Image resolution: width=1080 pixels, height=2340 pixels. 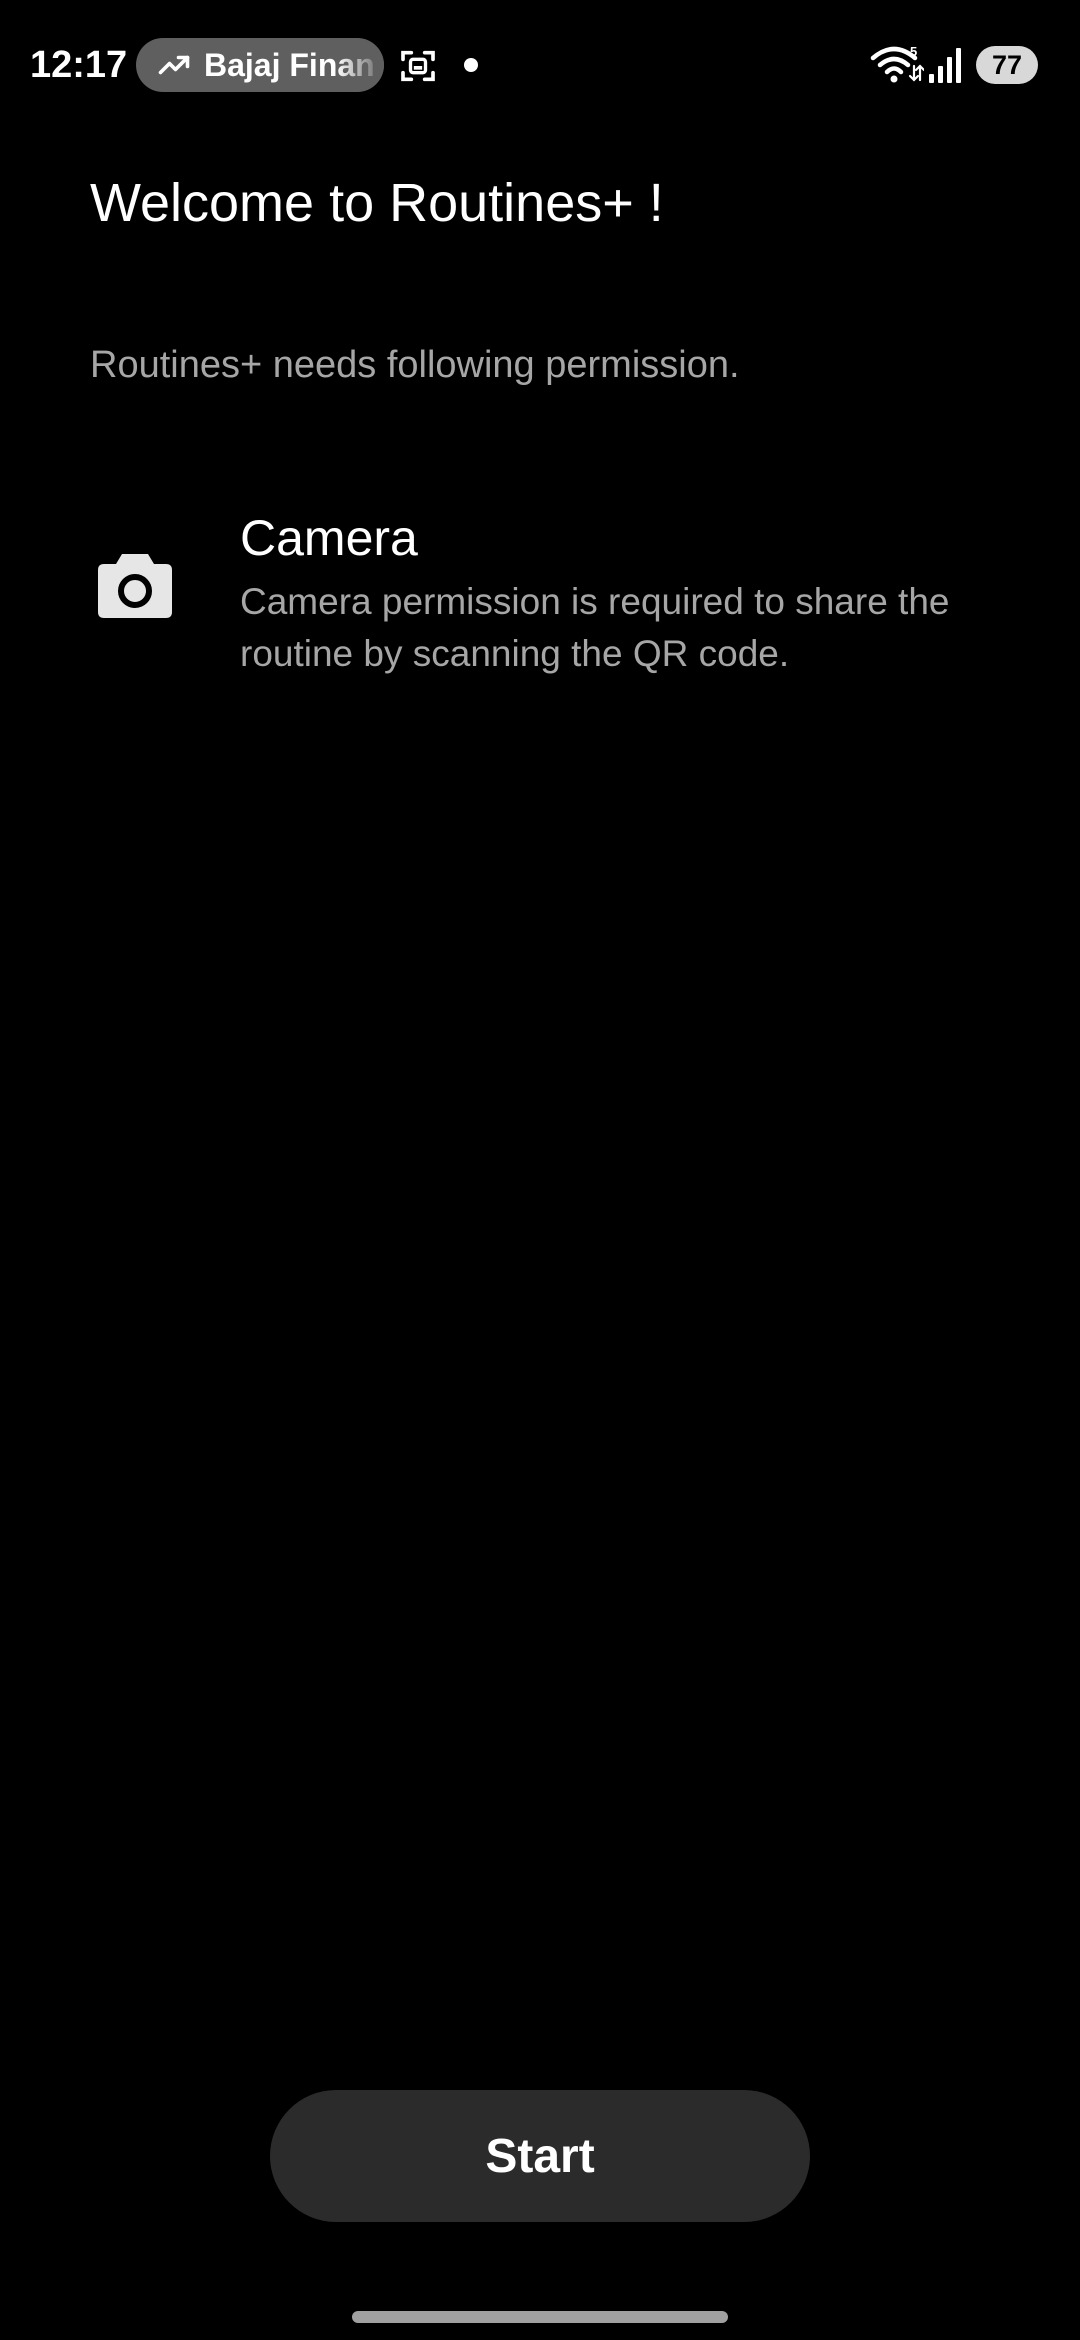 What do you see at coordinates (377, 203) in the screenshot?
I see `page-title: Welcome to Routines+ !` at bounding box center [377, 203].